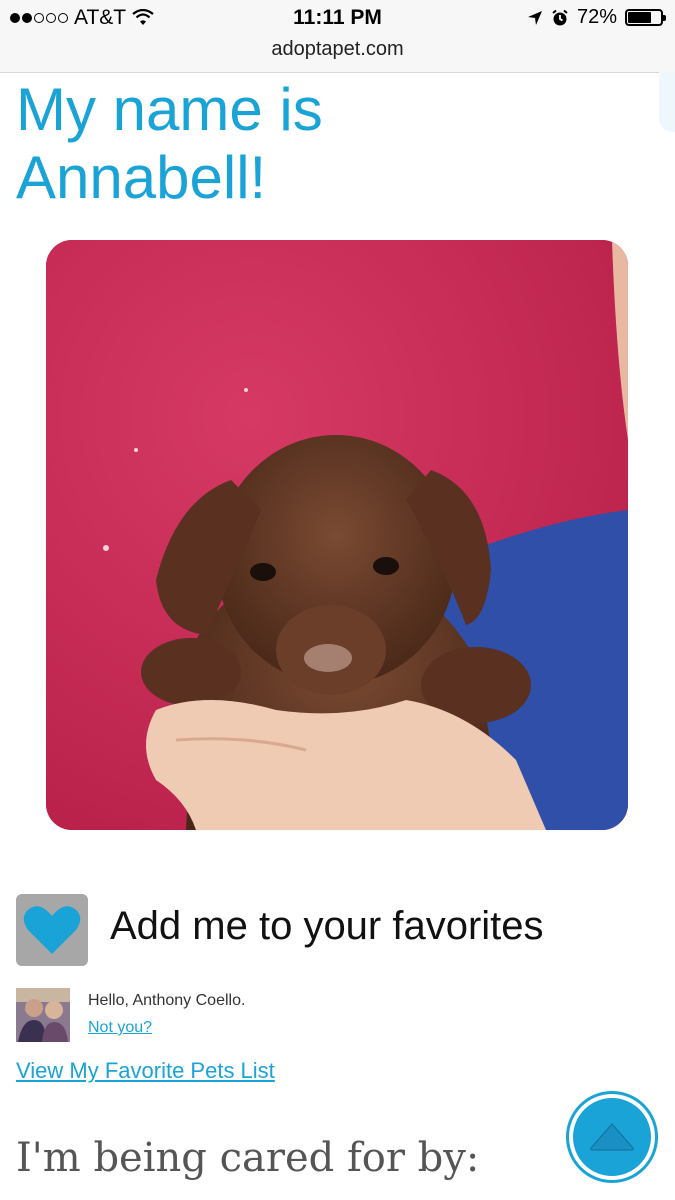 The image size is (675, 1200). I want to click on up-arrow-icon, so click(612, 1137).